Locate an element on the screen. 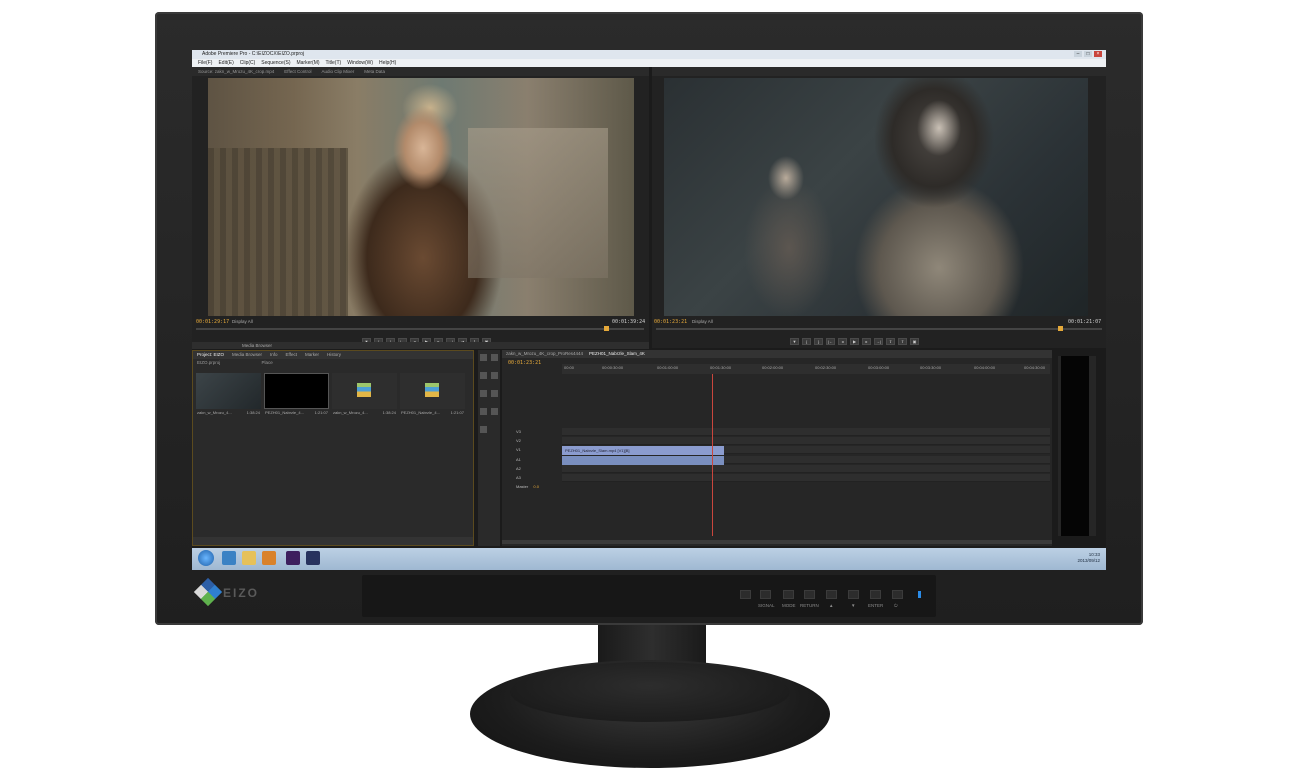  tab-media-browser: Media Browser is located at coordinates (247, 355).